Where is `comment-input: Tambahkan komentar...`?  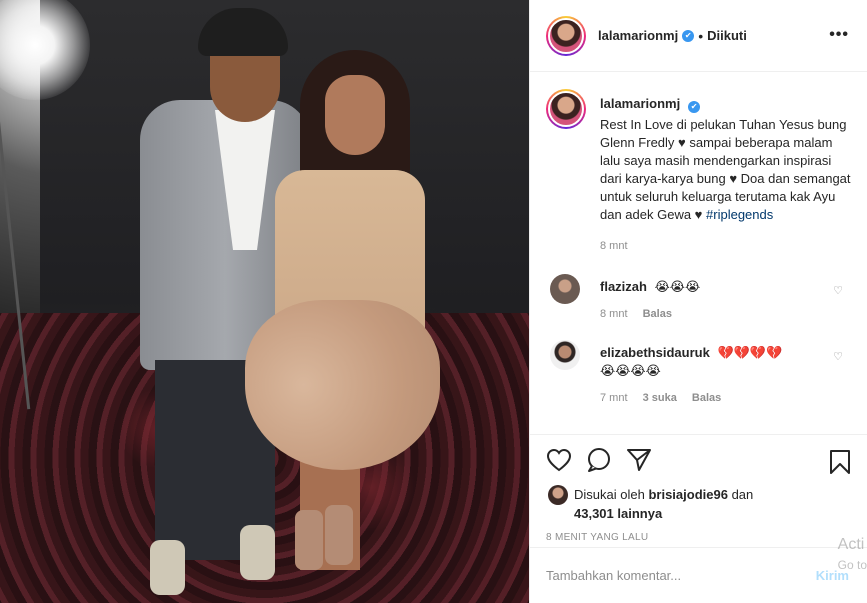
comment-input: Tambahkan komentar... is located at coordinates (613, 575).